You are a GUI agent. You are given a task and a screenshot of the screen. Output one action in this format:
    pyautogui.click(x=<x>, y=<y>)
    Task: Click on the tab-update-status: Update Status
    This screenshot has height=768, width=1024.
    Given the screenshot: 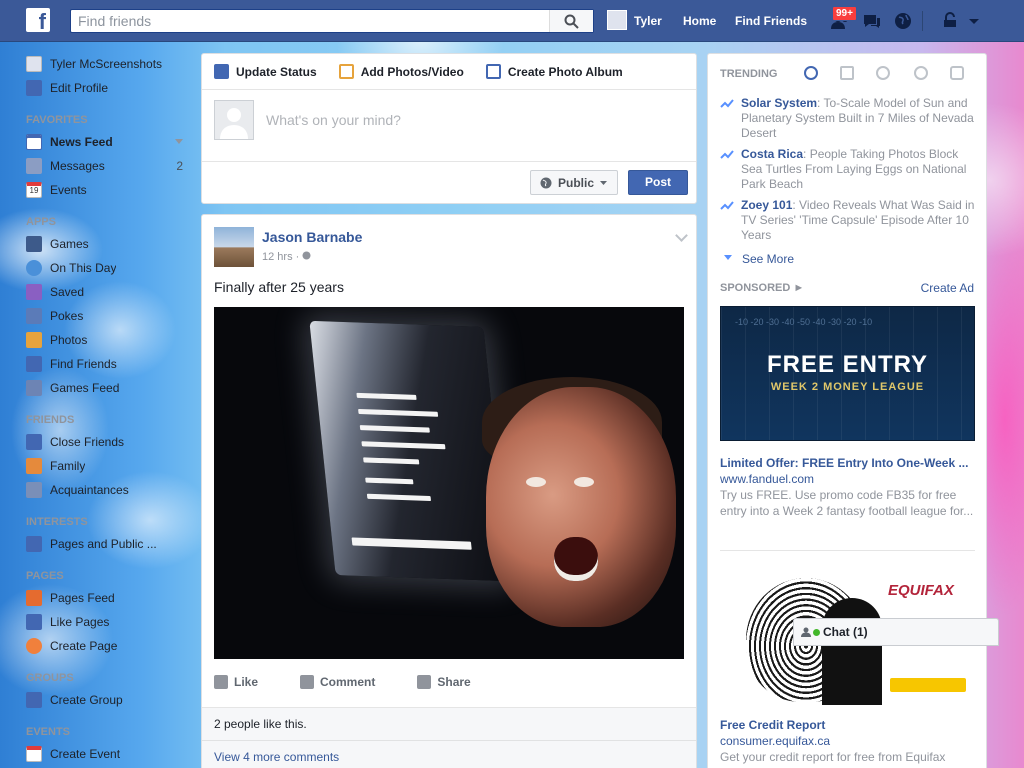 What is the action you would take?
    pyautogui.click(x=265, y=71)
    